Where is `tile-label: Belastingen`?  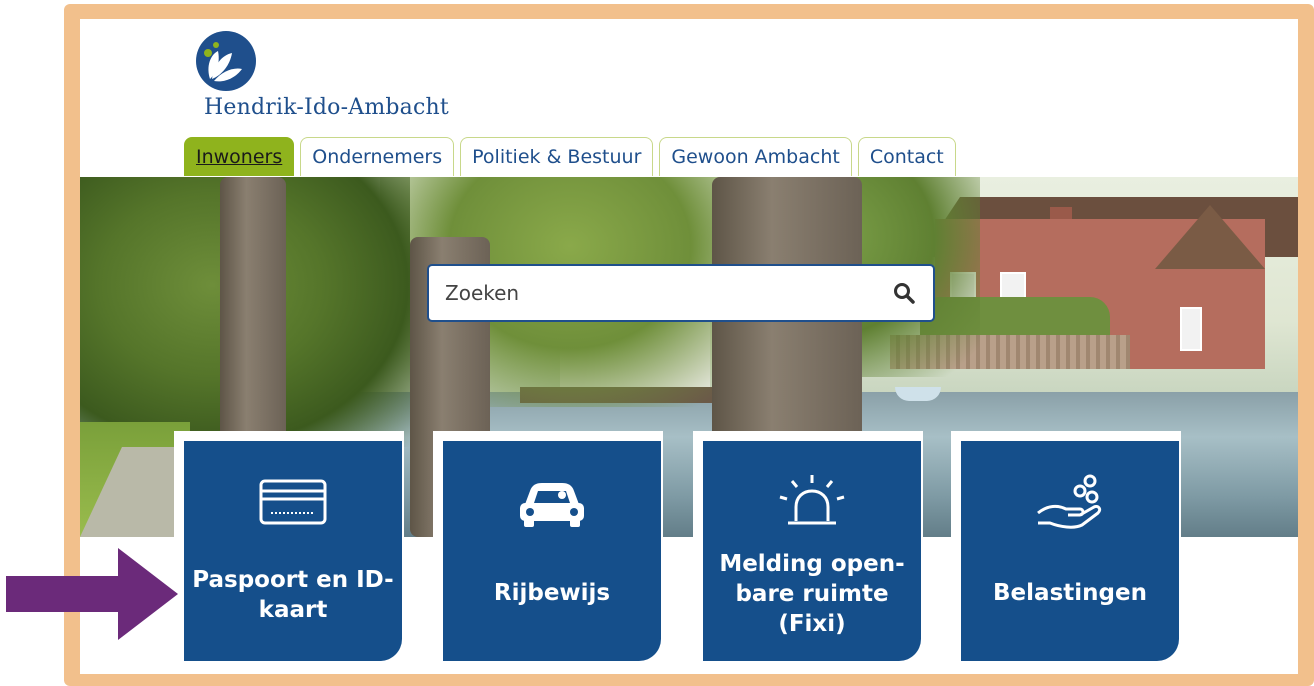
tile-label: Belastingen is located at coordinates (1070, 593).